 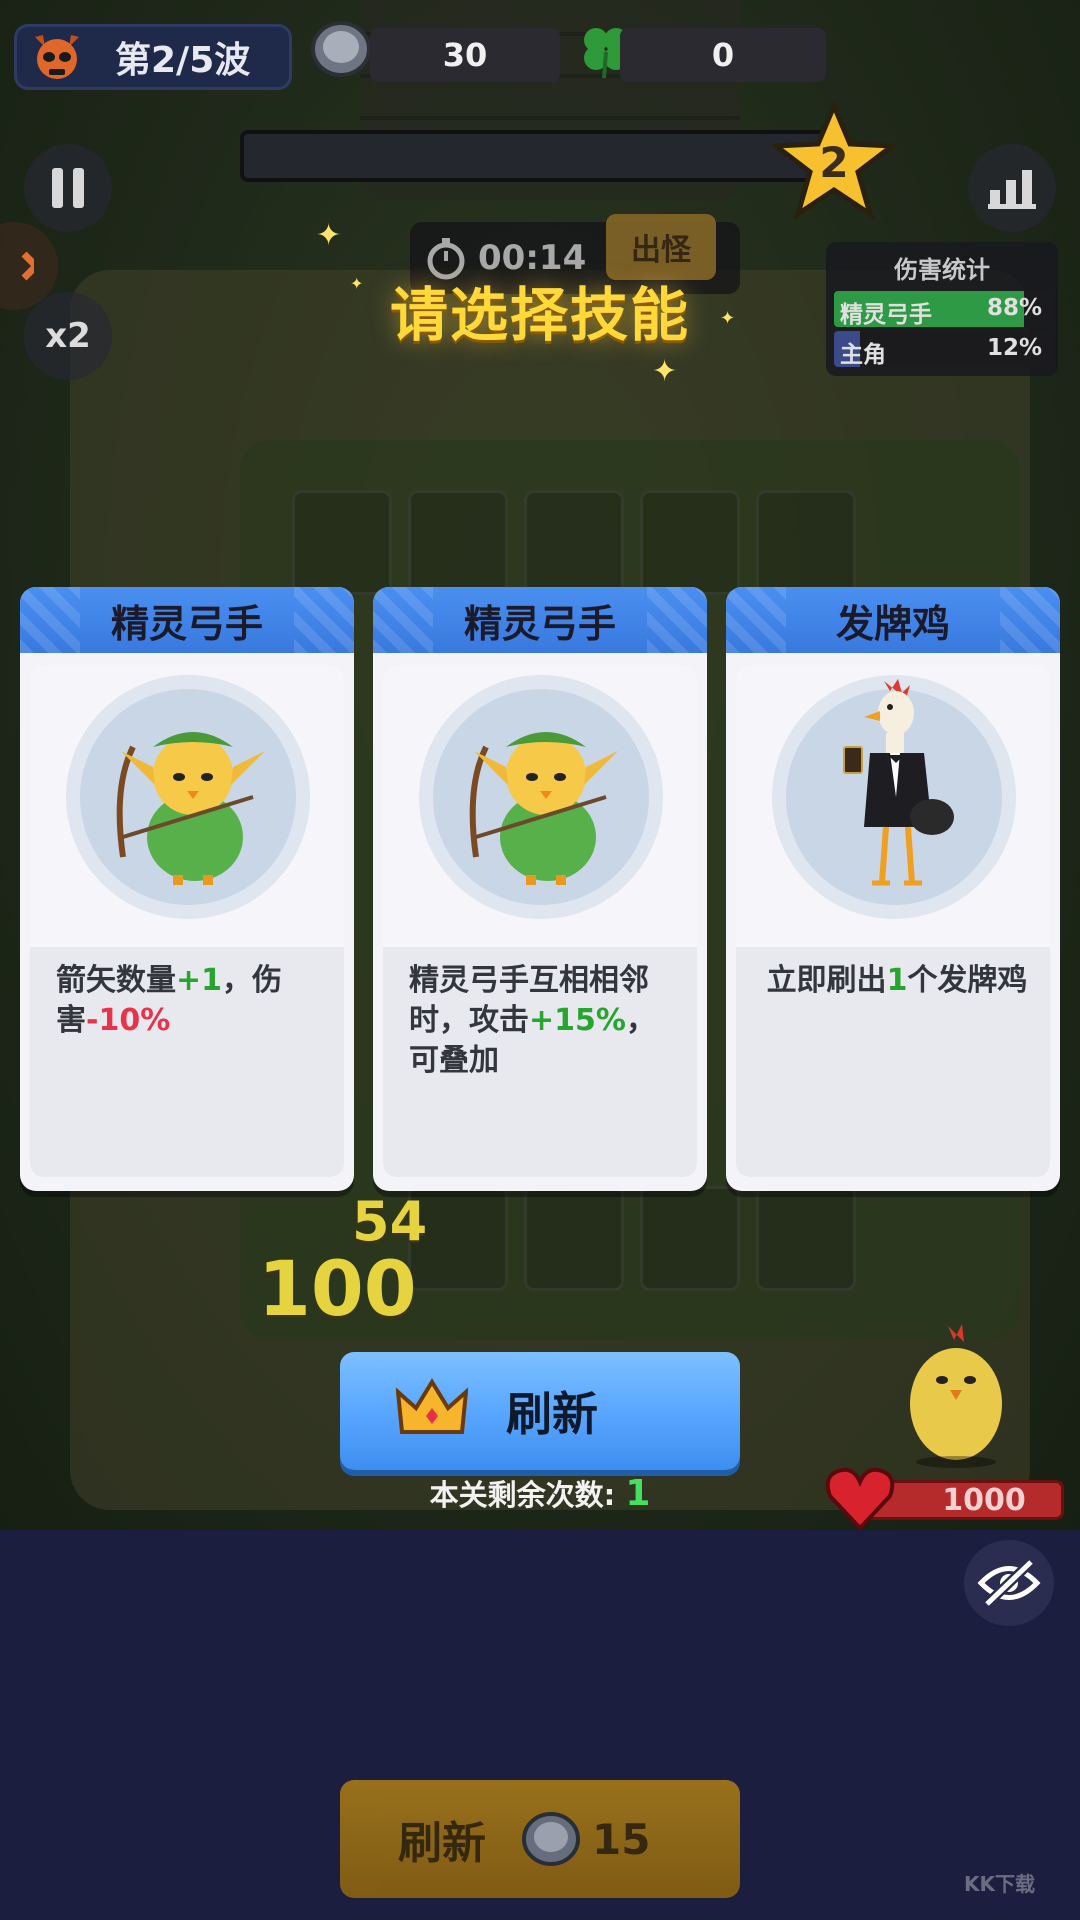 I want to click on chick-icon, so click(x=956, y=1396).